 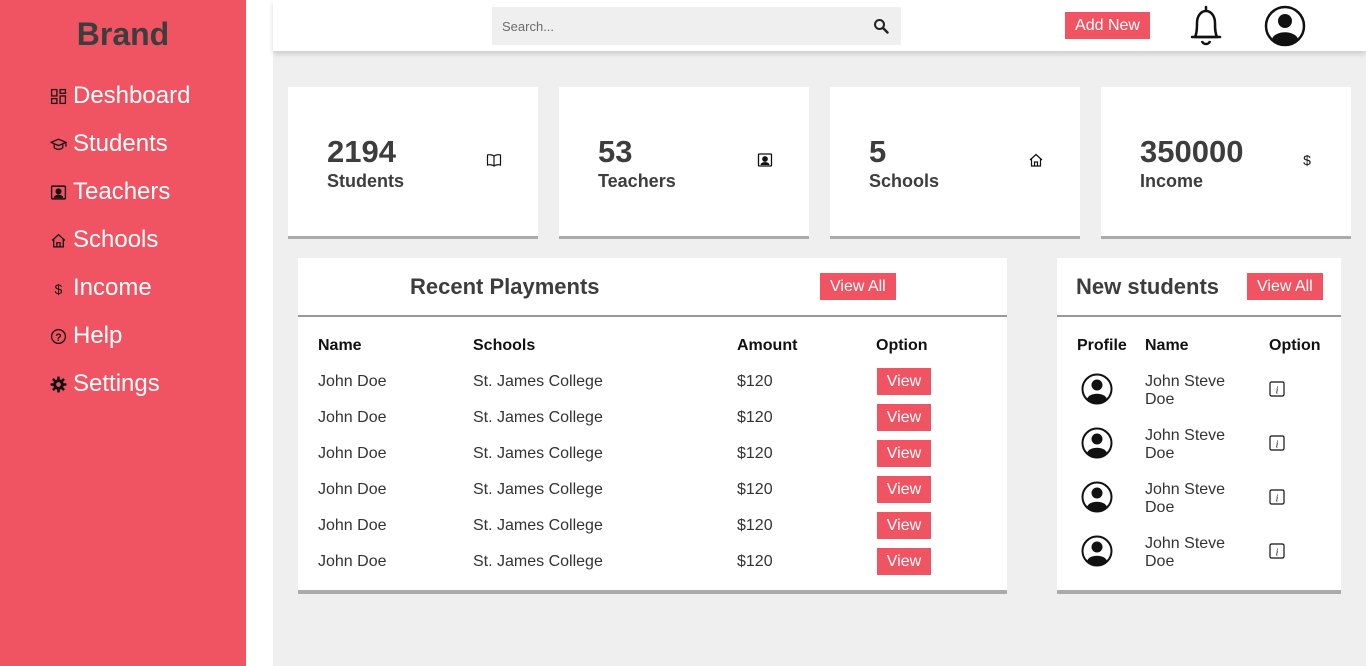 I want to click on sidebar-item-label: Students, so click(x=120, y=143).